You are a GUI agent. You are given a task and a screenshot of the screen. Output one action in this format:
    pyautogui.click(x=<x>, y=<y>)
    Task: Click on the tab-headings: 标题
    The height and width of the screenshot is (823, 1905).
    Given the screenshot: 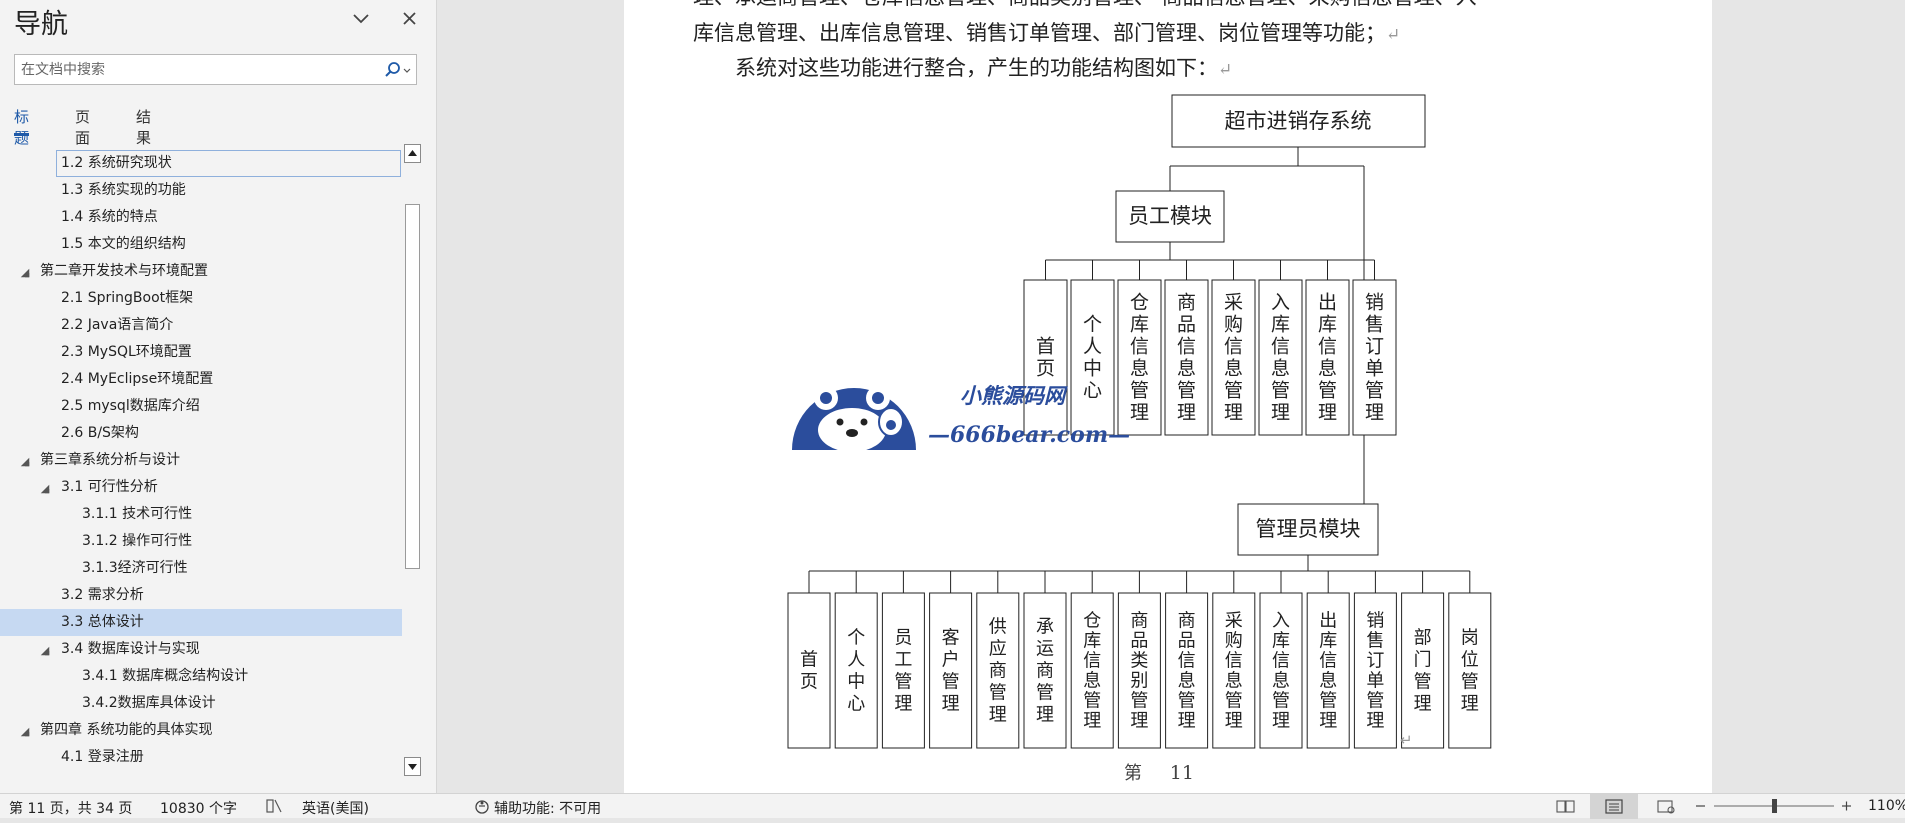 What is the action you would take?
    pyautogui.click(x=22, y=127)
    